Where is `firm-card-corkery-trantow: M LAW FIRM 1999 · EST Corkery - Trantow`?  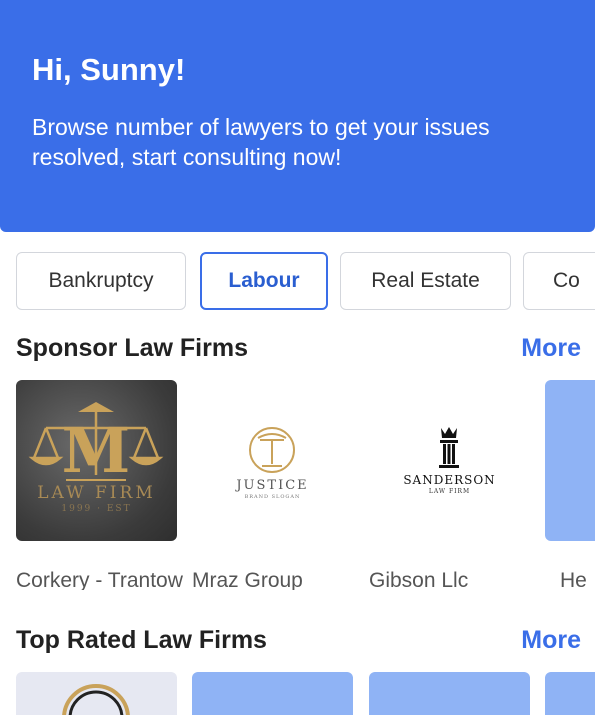
firm-card-corkery-trantow: M LAW FIRM 1999 · EST Corkery - Trantow is located at coordinates (99, 485).